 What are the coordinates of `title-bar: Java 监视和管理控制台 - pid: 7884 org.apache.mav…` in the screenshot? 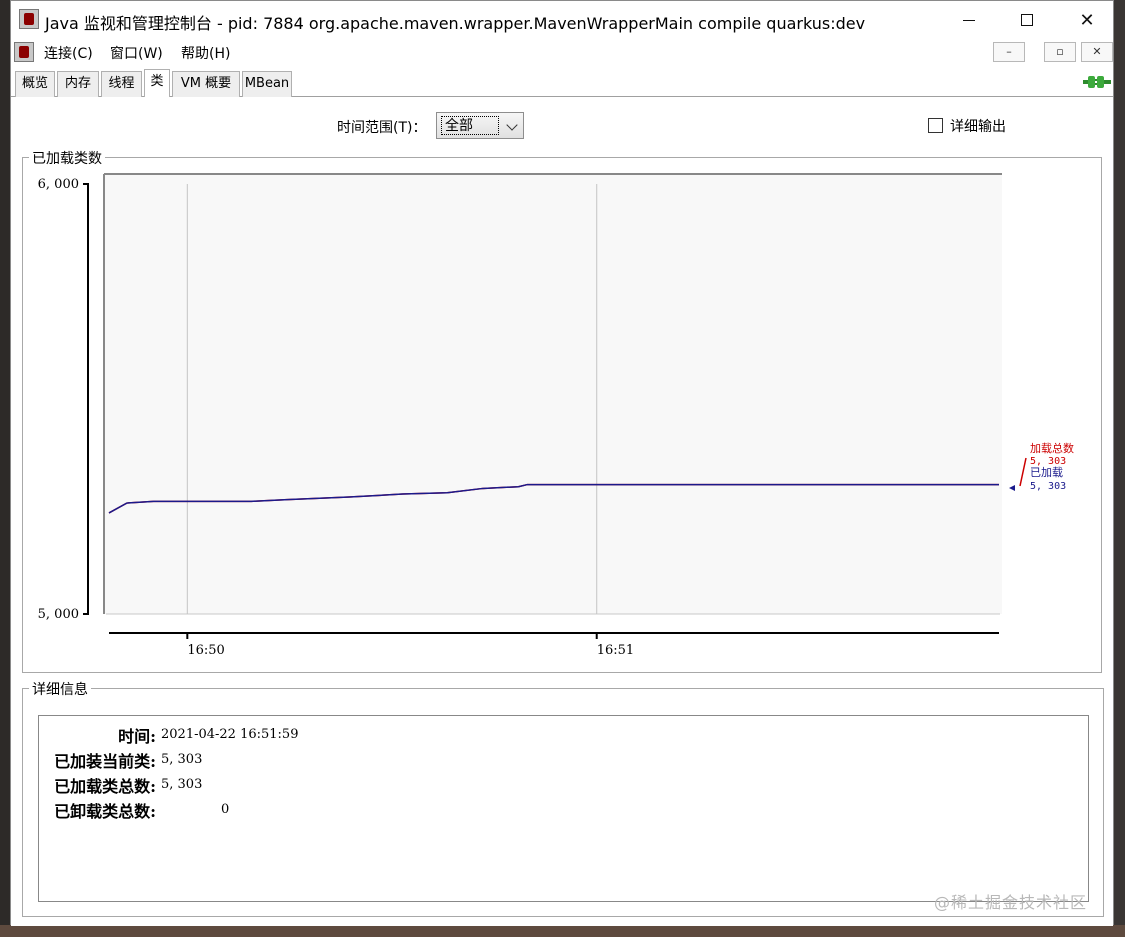 It's located at (562, 20).